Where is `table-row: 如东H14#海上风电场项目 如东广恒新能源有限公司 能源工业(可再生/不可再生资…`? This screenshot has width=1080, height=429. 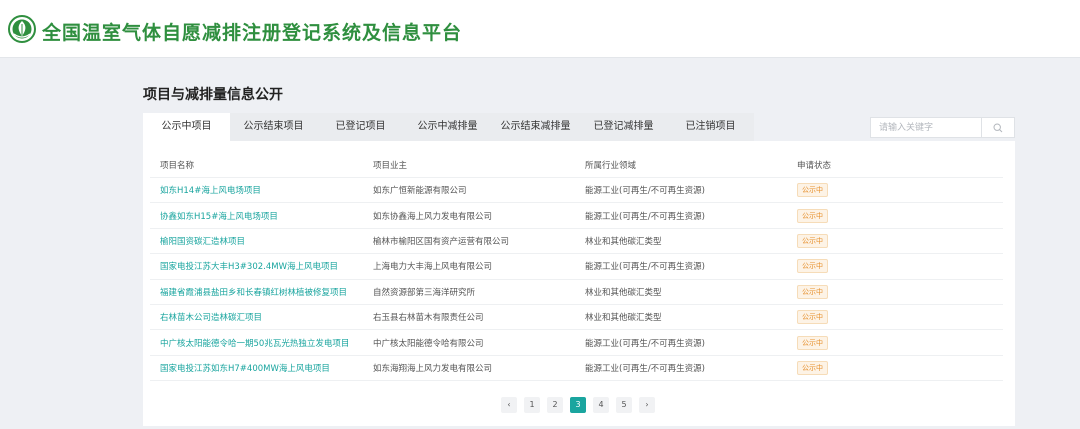 table-row: 如东H14#海上风电场项目 如东广恒新能源有限公司 能源工业(可再生/不可再生资… is located at coordinates (576, 191).